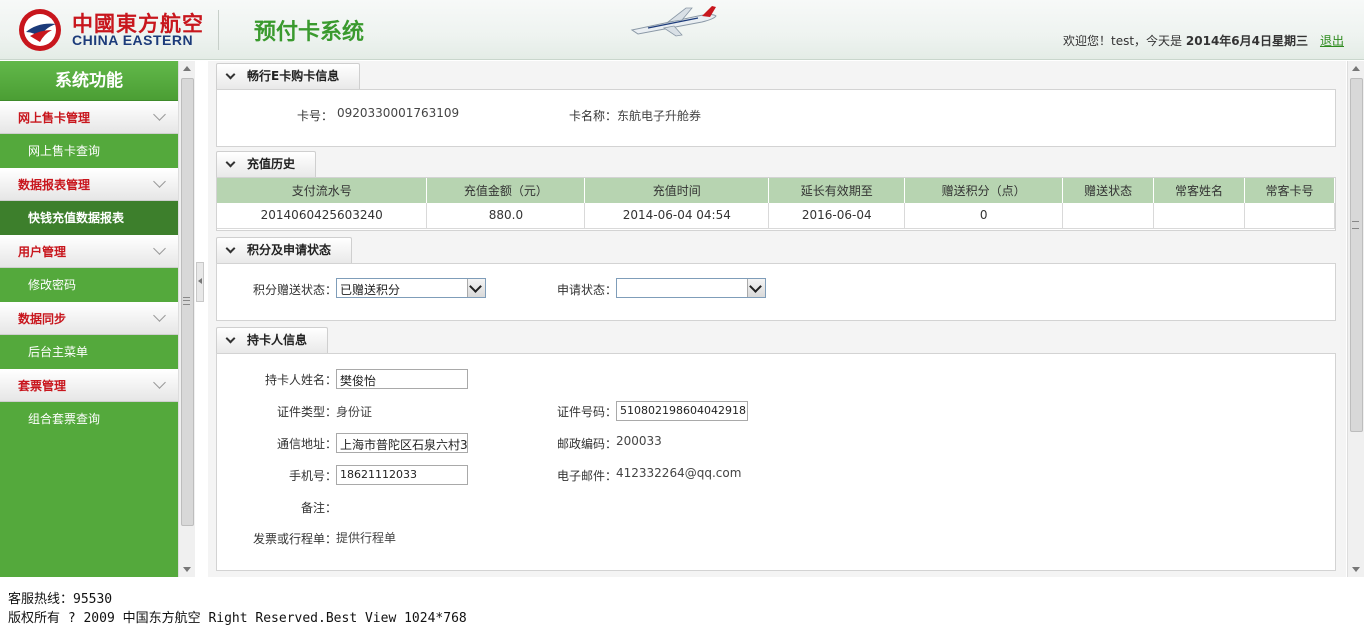 Image resolution: width=1364 pixels, height=638 pixels. I want to click on section-title: 畅行E卡购卡信息, so click(293, 76).